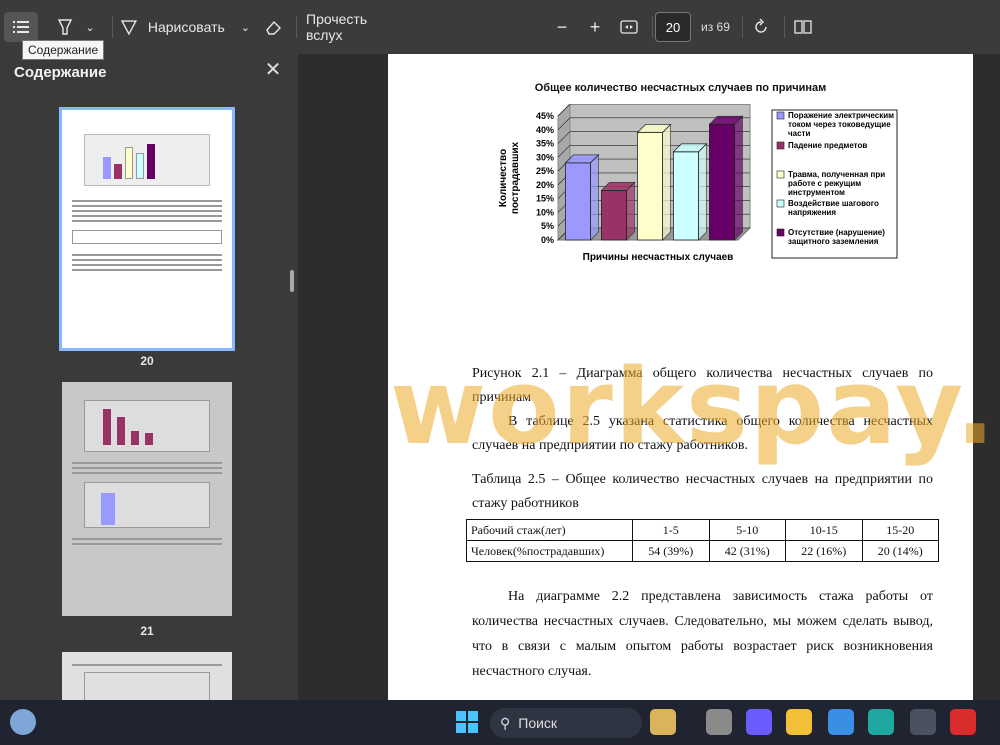 The height and width of the screenshot is (745, 1000). I want to click on book-icon, so click(803, 27).